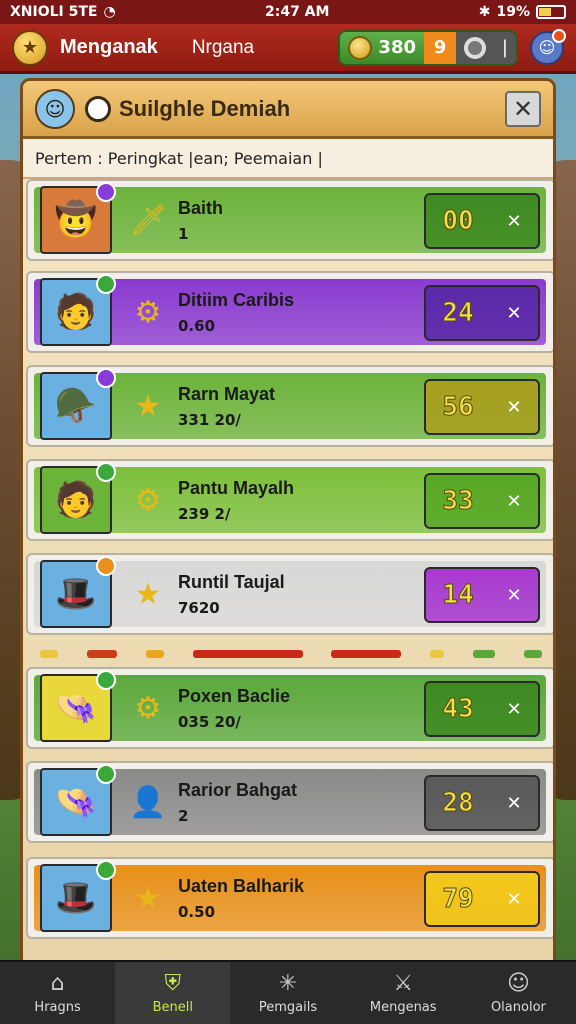 The image size is (576, 1024). What do you see at coordinates (297, 12) in the screenshot?
I see `clock: 2:47 AM` at bounding box center [297, 12].